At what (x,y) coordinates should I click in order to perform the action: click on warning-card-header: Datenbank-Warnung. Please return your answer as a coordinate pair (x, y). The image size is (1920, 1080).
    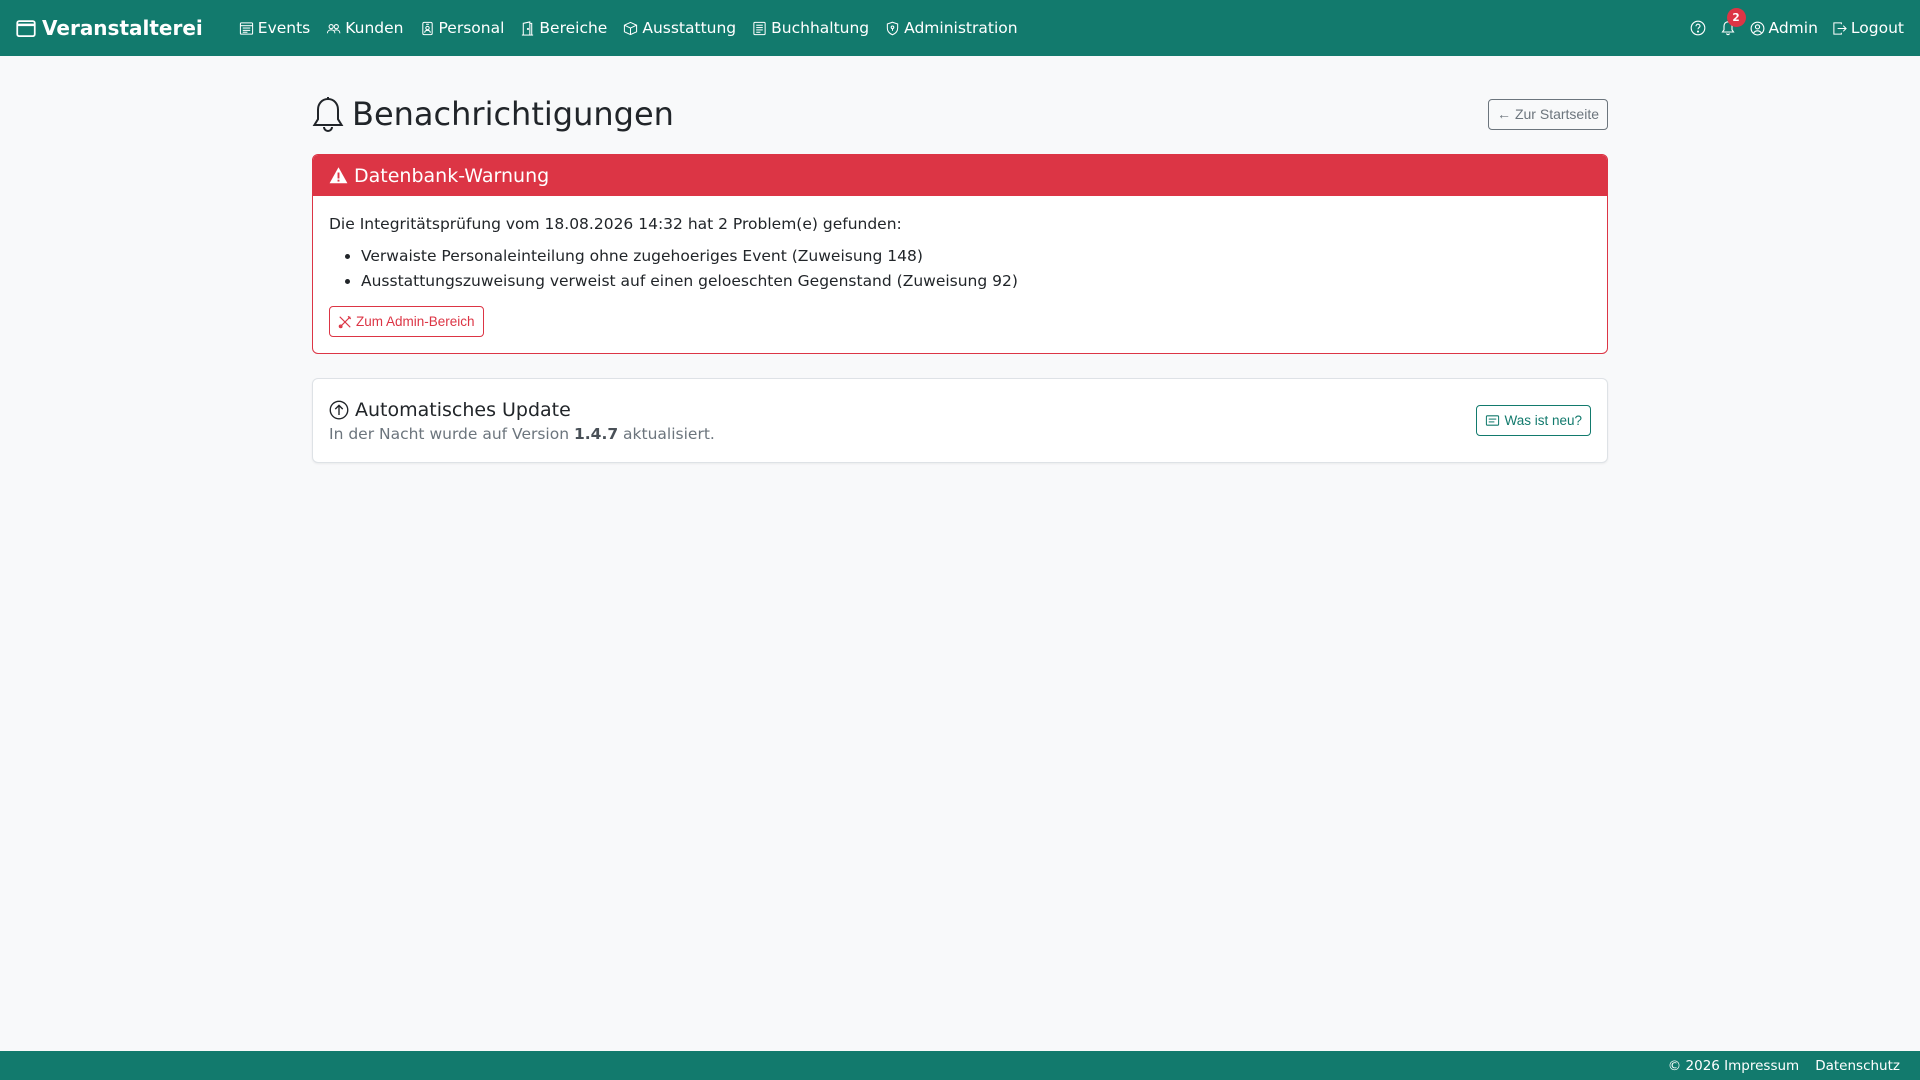
    Looking at the image, I should click on (960, 175).